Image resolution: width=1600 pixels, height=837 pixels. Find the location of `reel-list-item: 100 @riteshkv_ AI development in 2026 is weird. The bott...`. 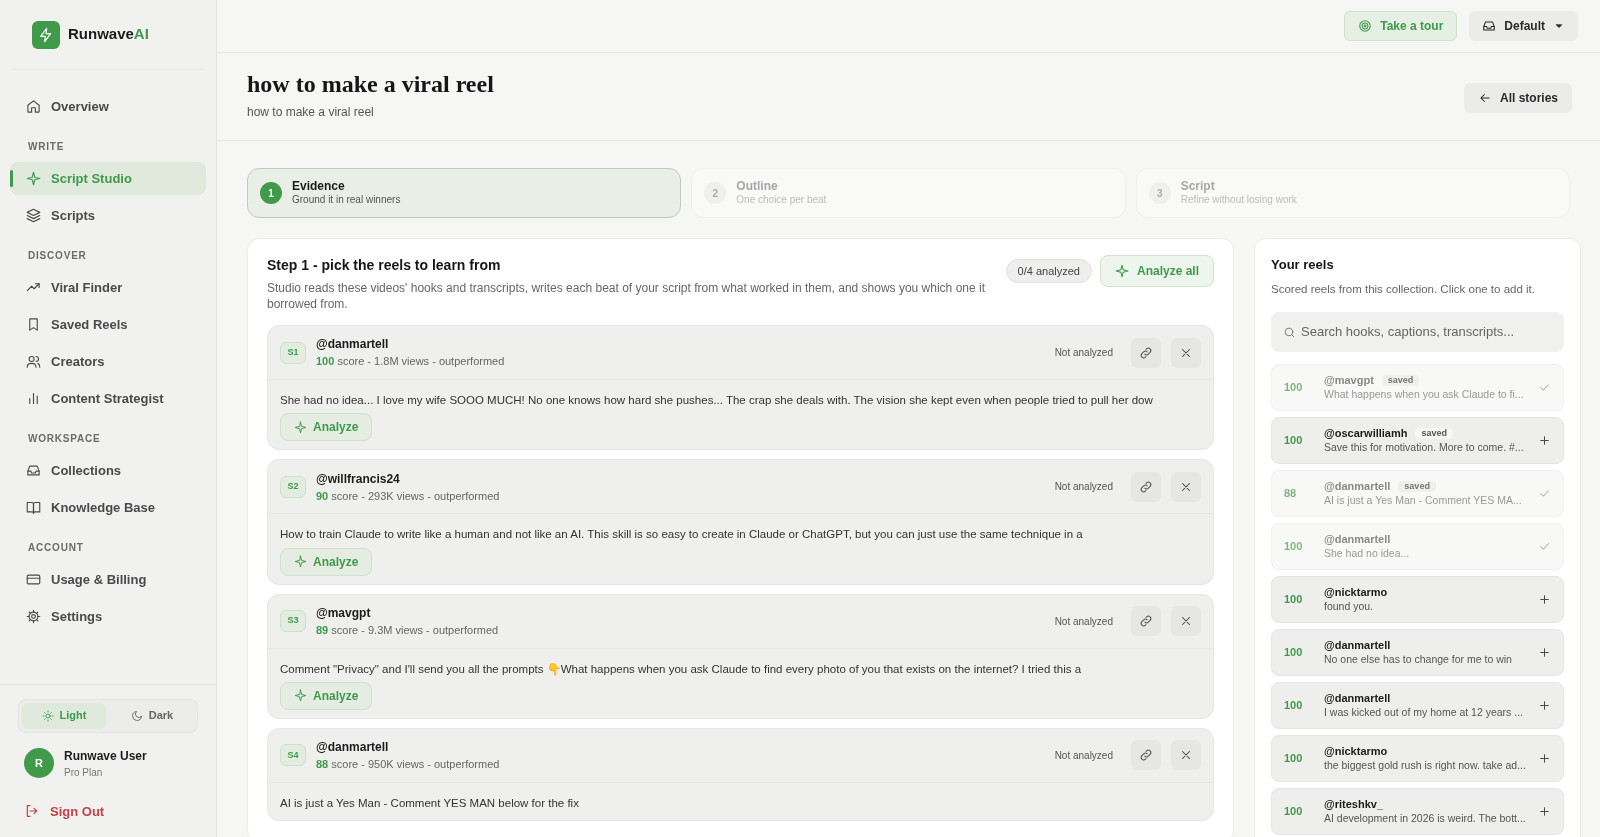

reel-list-item: 100 @riteshkv_ AI development in 2026 is weird. The bott... is located at coordinates (1417, 811).